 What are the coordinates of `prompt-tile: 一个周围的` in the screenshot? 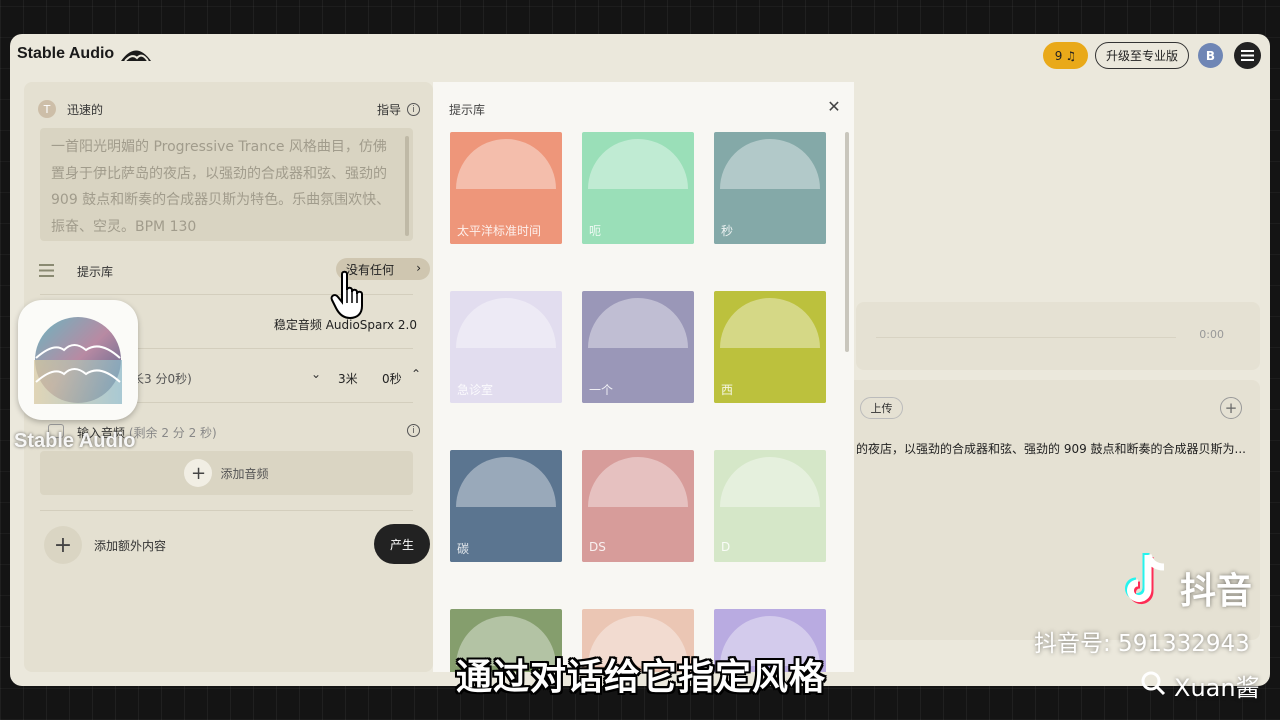 It's located at (638, 347).